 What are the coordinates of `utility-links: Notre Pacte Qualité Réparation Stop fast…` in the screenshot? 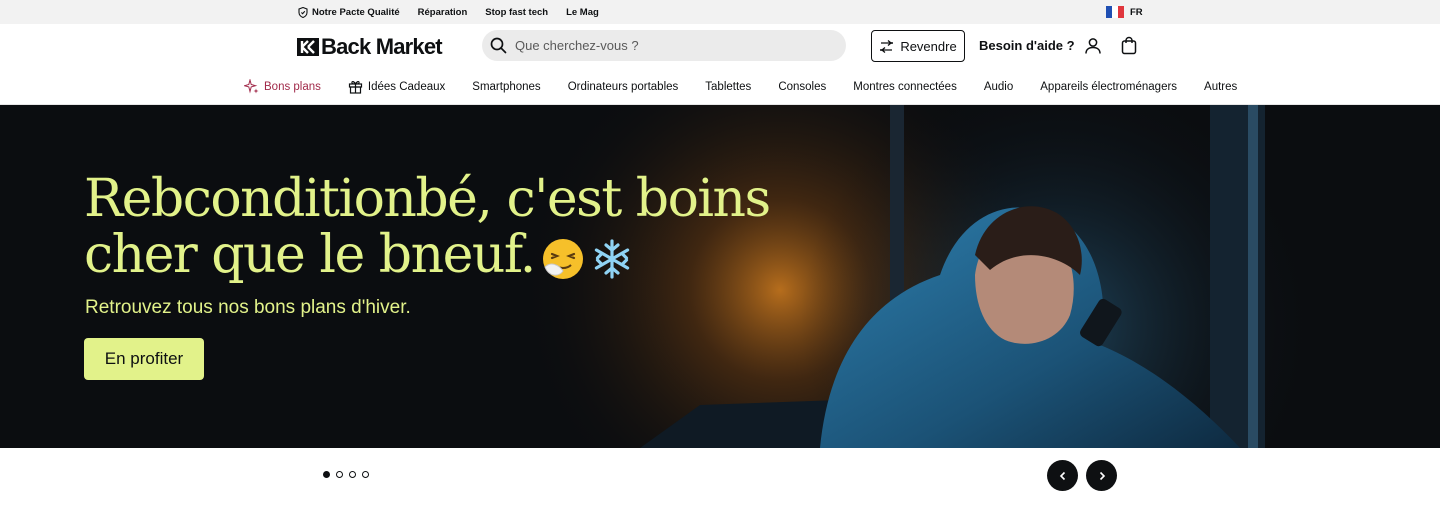 It's located at (448, 12).